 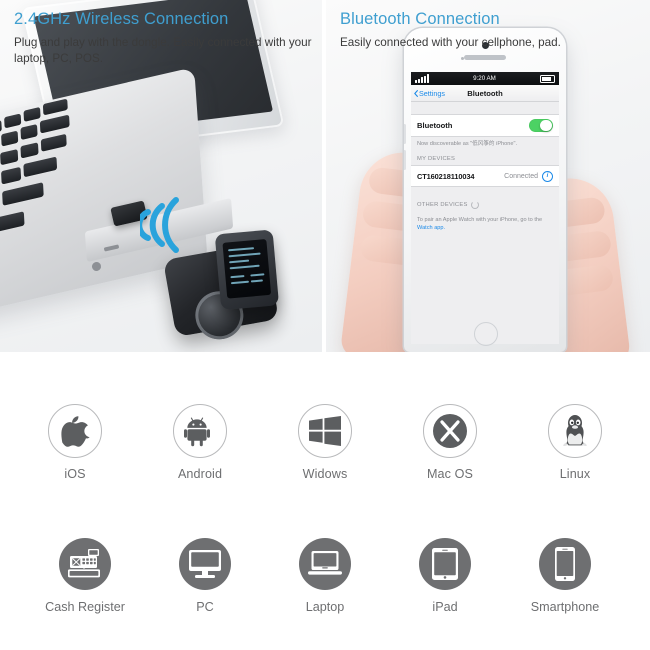 I want to click on bluetooth-toggle-switch, so click(x=541, y=125).